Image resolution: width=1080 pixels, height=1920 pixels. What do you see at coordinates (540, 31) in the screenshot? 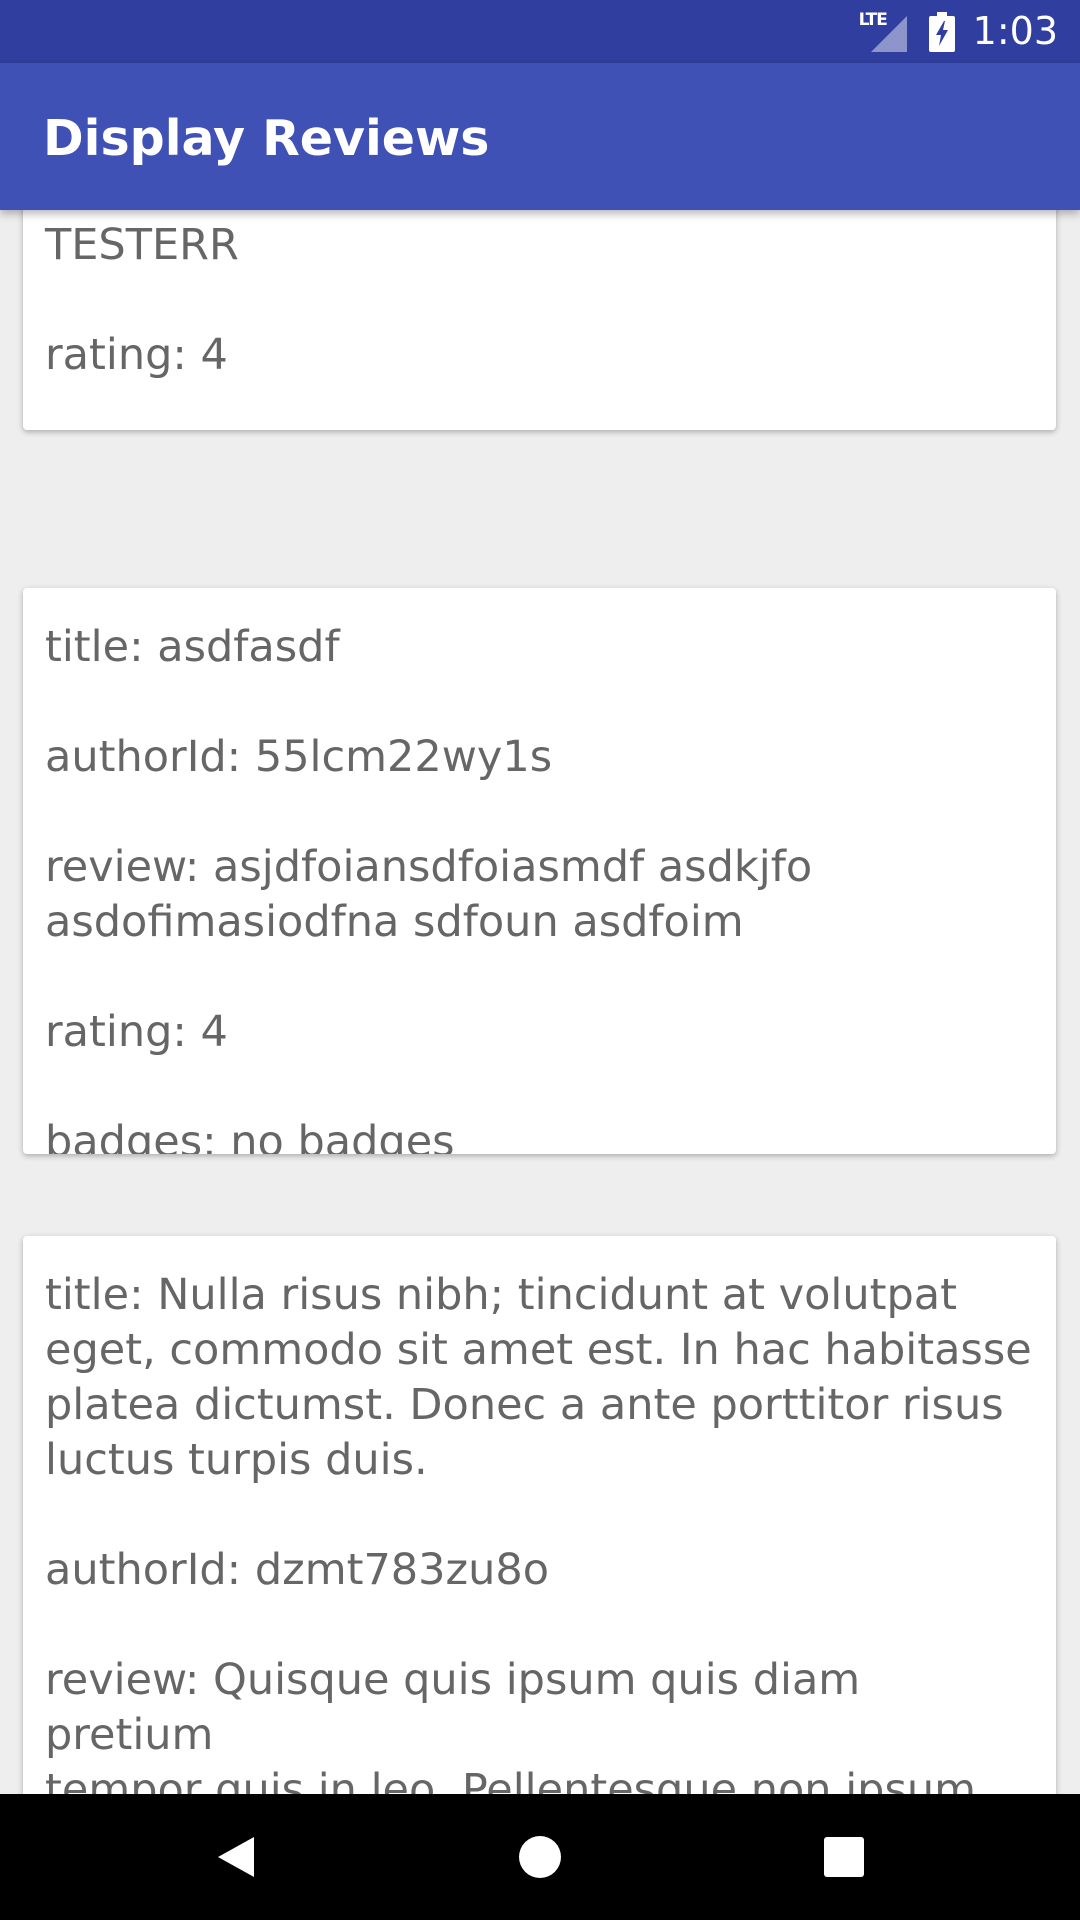
I see `status-bar: LTE 1:03` at bounding box center [540, 31].